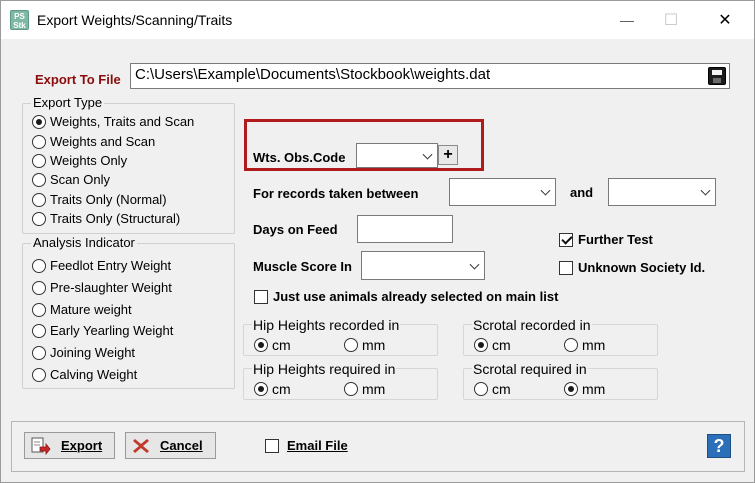 This screenshot has width=755, height=483. Describe the element at coordinates (19, 25) in the screenshot. I see `app-icon-line-2: Stk` at that location.